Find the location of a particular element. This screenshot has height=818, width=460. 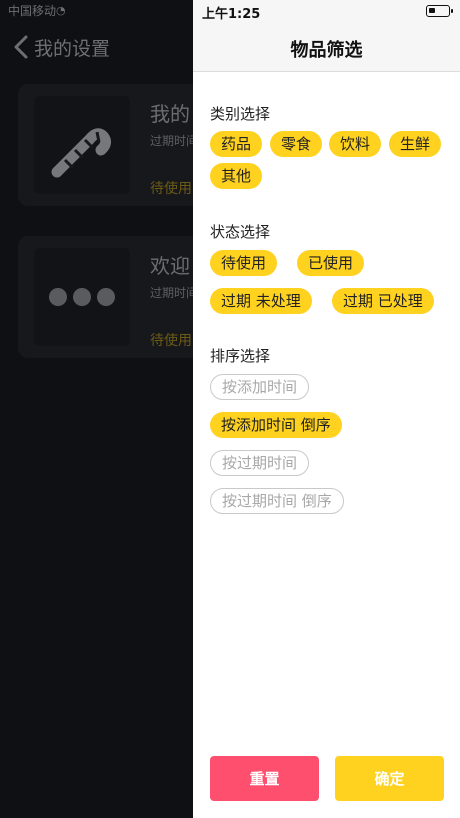

candy-cane-icon is located at coordinates (81, 153).